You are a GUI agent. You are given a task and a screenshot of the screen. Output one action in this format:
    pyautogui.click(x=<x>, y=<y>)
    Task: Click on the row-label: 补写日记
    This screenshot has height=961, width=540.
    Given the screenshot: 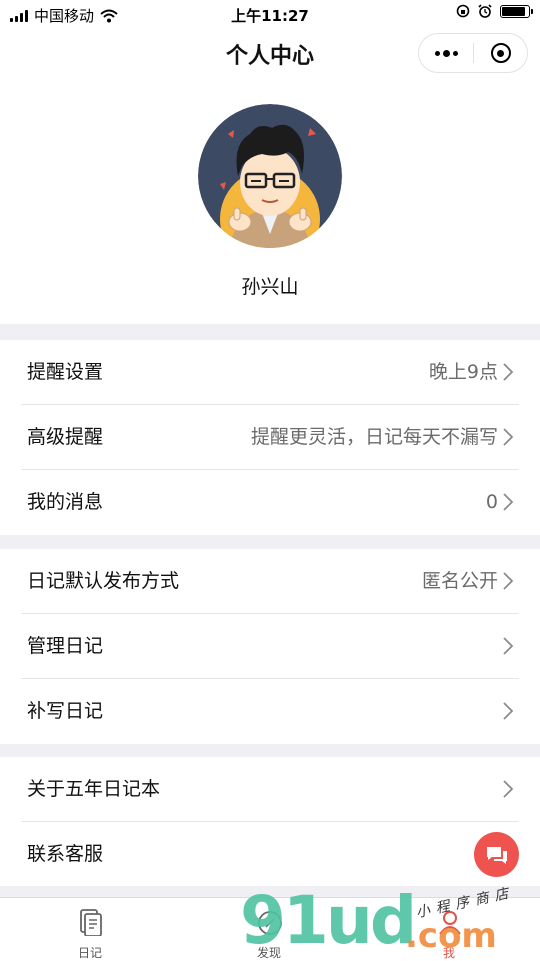 What is the action you would take?
    pyautogui.click(x=65, y=711)
    